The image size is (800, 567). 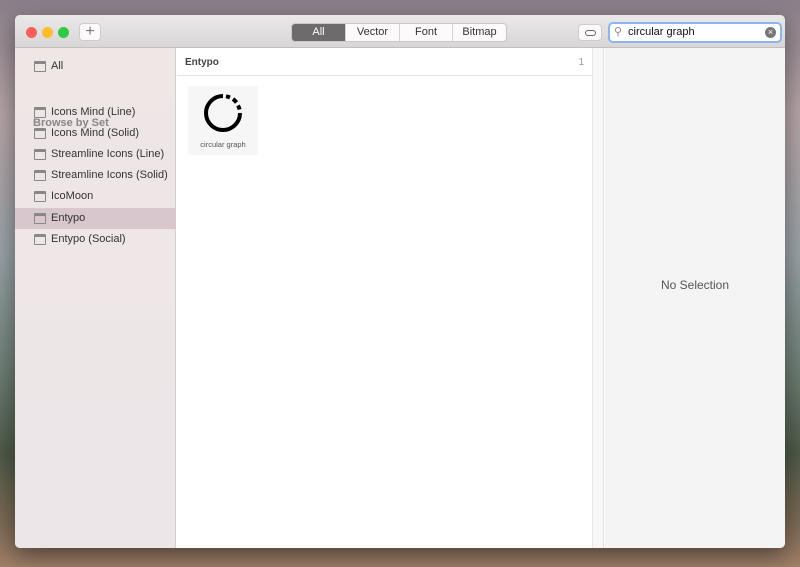 What do you see at coordinates (618, 32) in the screenshot?
I see `search-icon: ⚲` at bounding box center [618, 32].